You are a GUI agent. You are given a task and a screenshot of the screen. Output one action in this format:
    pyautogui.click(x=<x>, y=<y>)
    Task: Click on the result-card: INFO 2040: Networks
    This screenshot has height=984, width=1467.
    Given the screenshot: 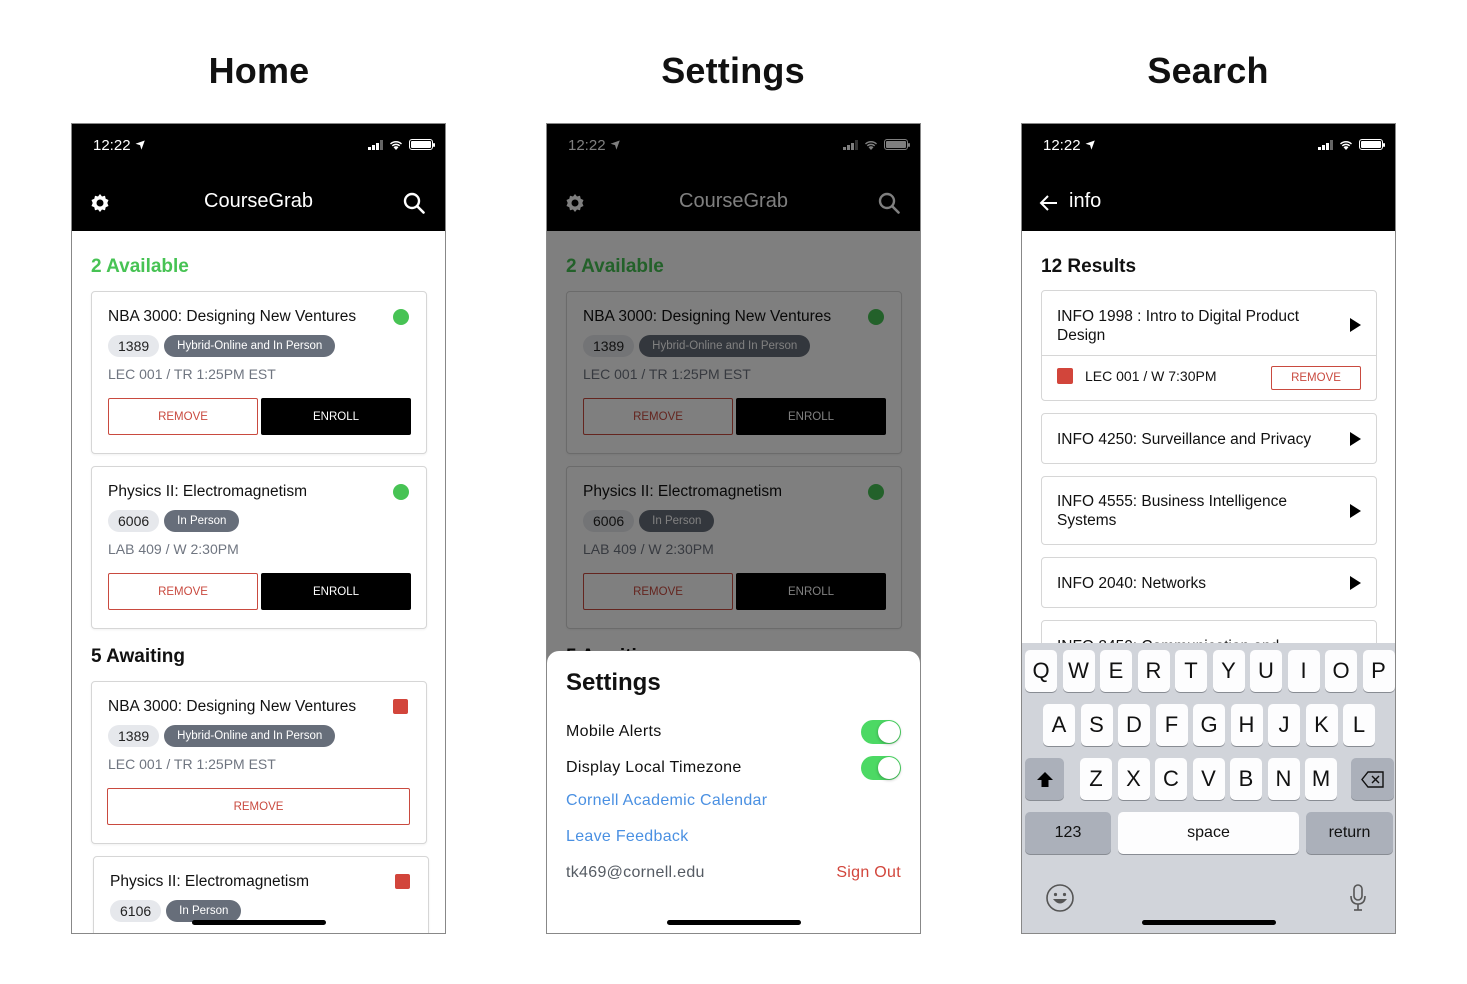 What is the action you would take?
    pyautogui.click(x=1209, y=582)
    